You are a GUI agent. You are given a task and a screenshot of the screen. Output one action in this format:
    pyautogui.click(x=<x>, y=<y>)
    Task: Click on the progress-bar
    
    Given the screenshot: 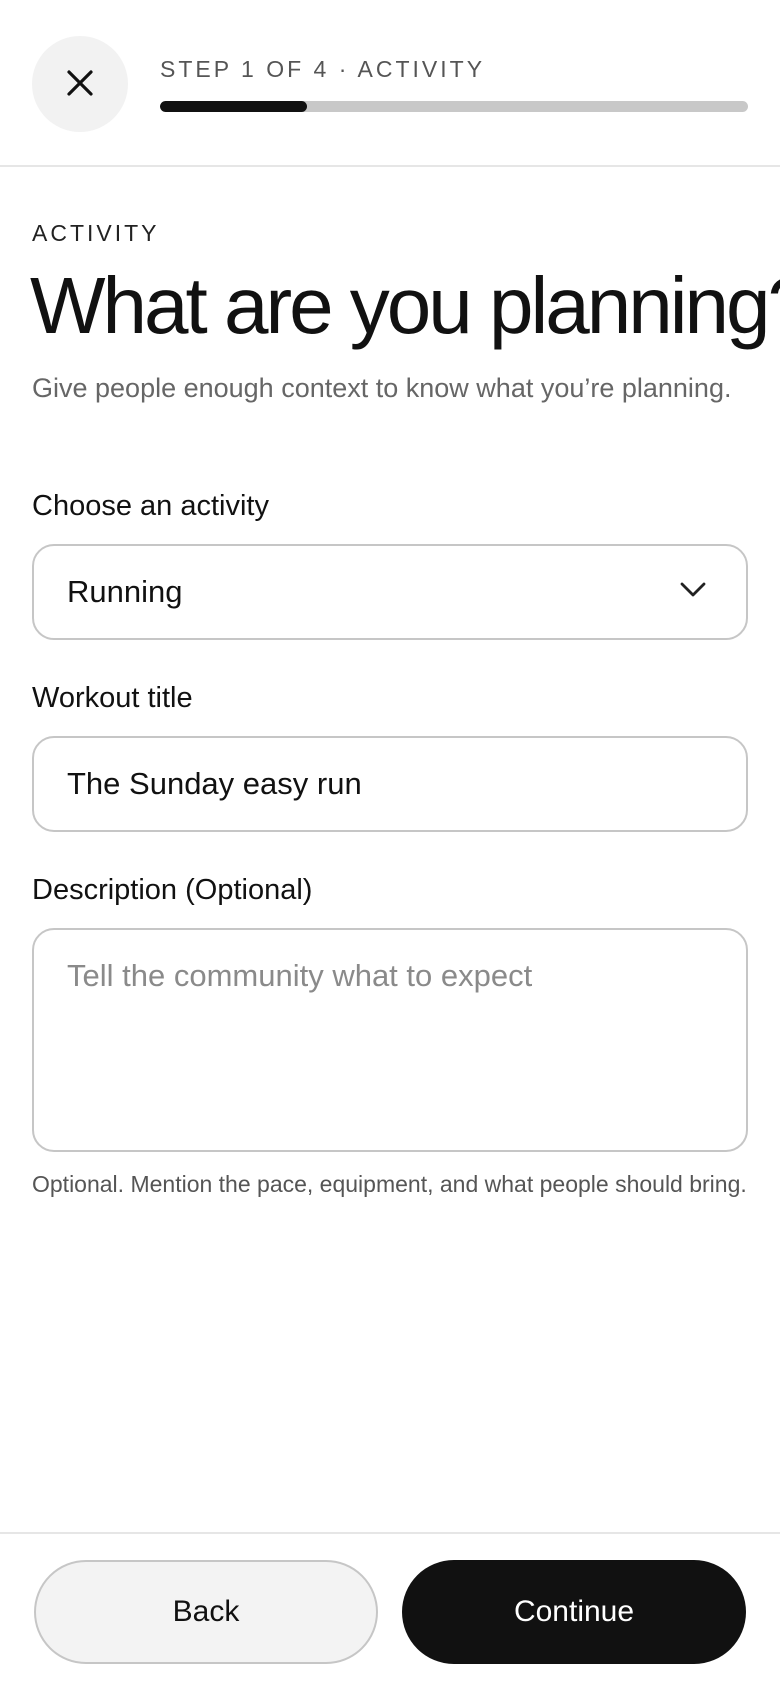 What is the action you would take?
    pyautogui.click(x=454, y=106)
    